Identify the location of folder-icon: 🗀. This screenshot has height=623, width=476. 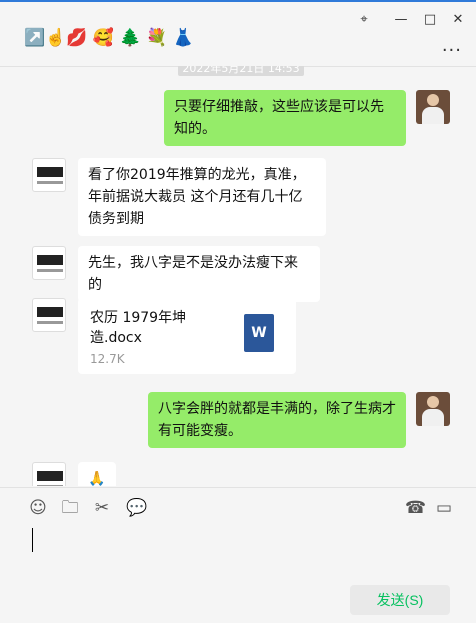
(70, 508).